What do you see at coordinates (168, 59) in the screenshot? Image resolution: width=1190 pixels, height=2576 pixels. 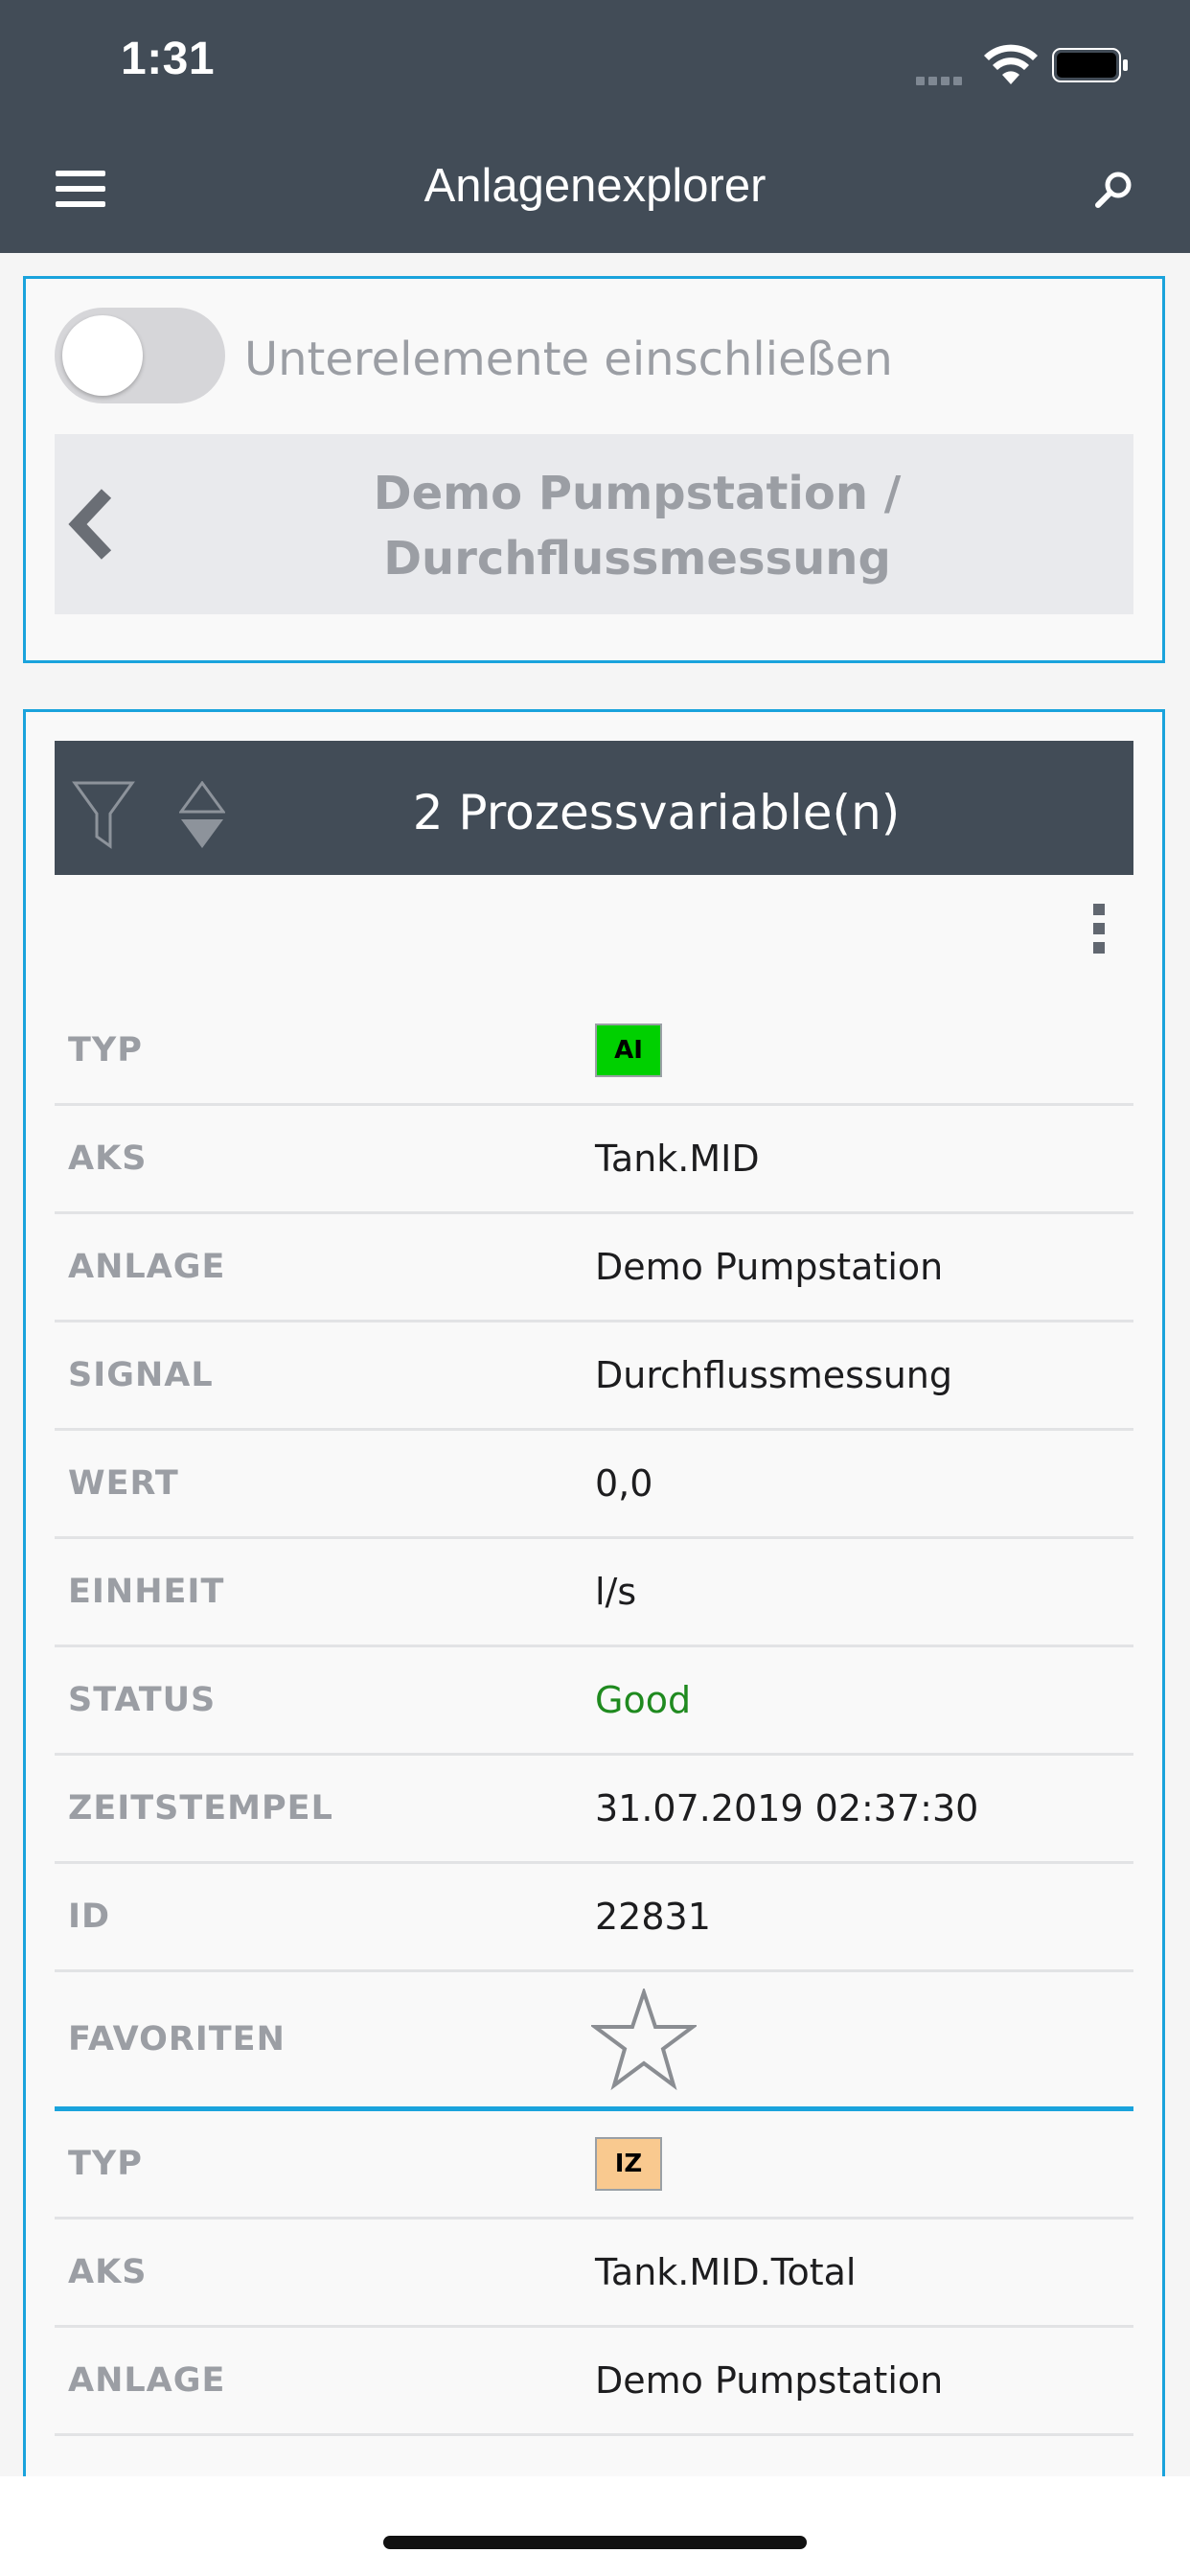 I see `status-time: 1:31` at bounding box center [168, 59].